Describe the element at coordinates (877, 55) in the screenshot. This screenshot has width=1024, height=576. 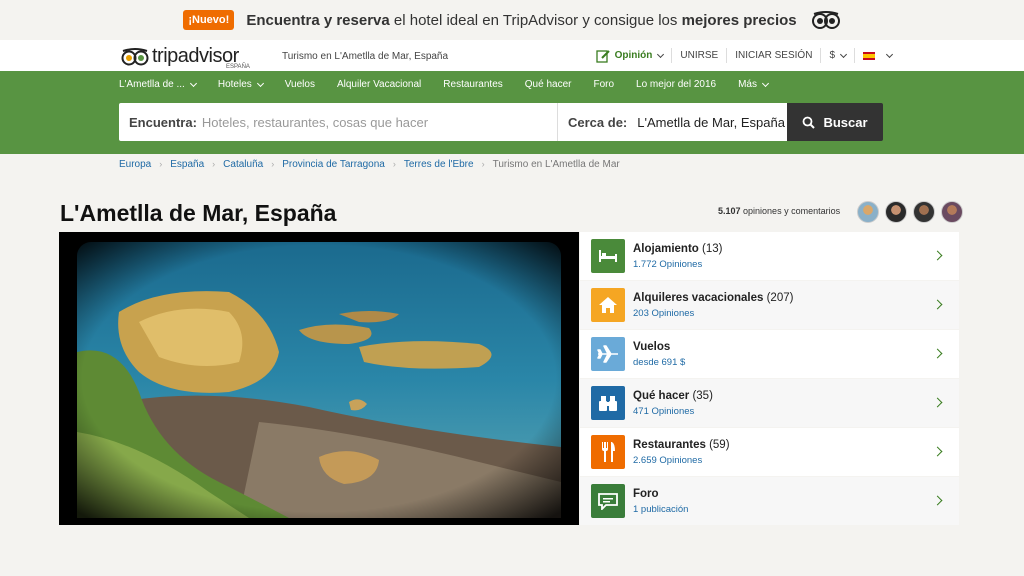
I see `language-selector` at that location.